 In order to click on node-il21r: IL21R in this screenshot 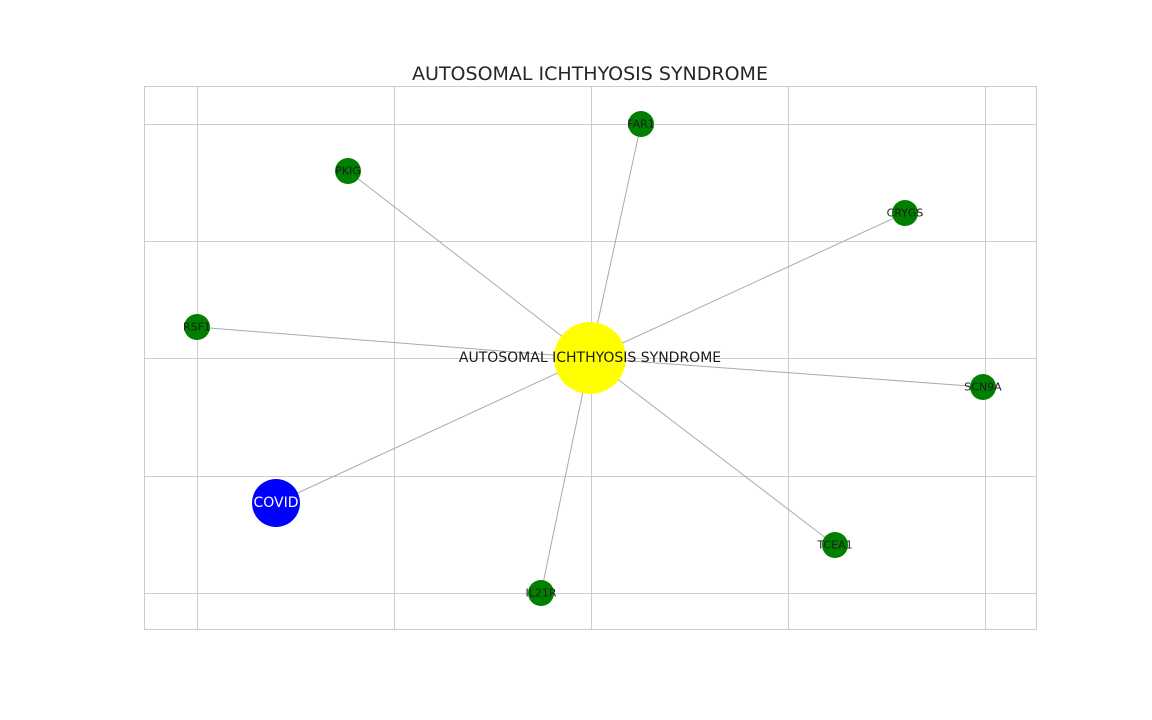, I will do `click(541, 593)`.